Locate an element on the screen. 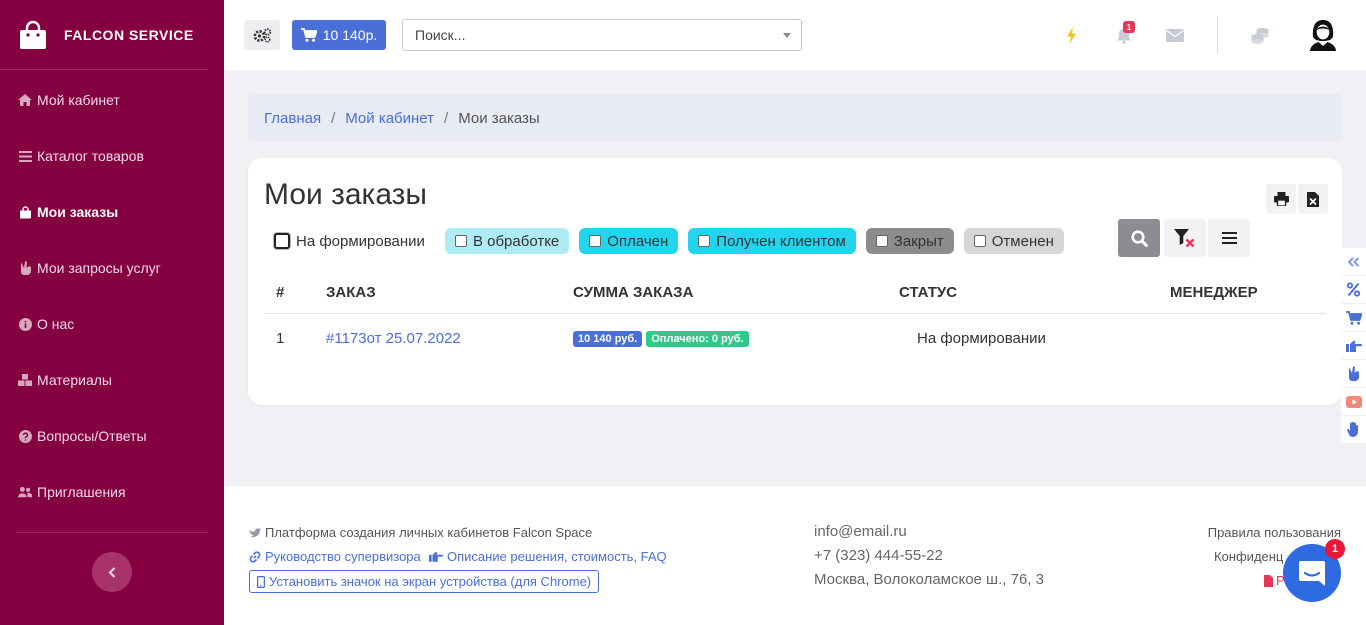 The width and height of the screenshot is (1366, 625). topbar: 10 140р. 1 is located at coordinates (795, 35).